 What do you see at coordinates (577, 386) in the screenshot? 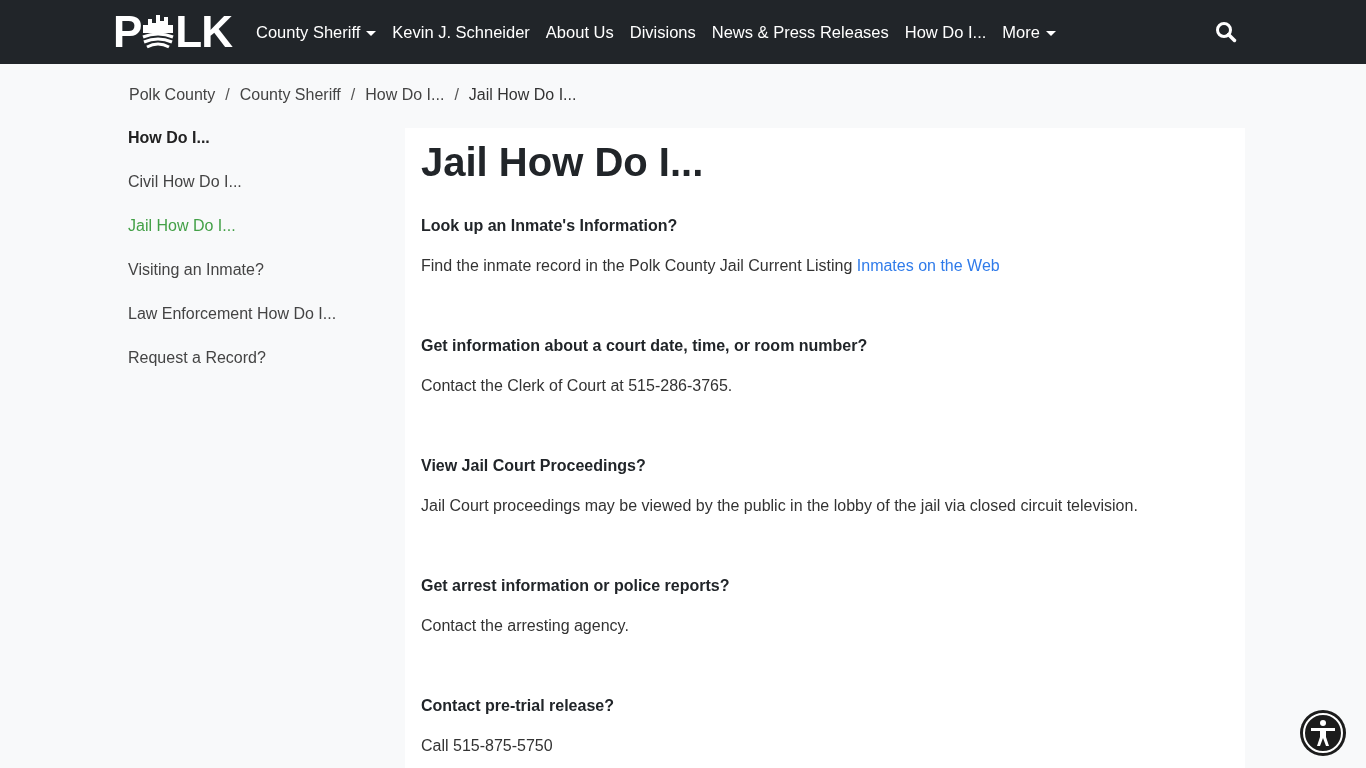
I see `answer-text: Contact the Clerk of Court at 515-286-3765.` at bounding box center [577, 386].